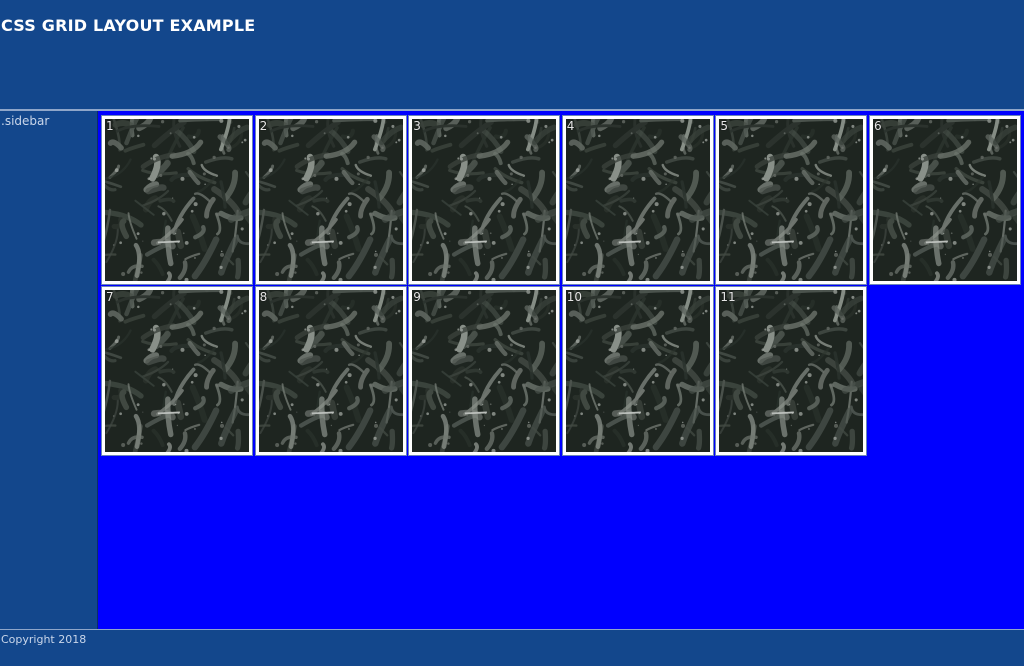  Describe the element at coordinates (512, 648) in the screenshot. I see `page-footer: Copyright 2018` at that location.